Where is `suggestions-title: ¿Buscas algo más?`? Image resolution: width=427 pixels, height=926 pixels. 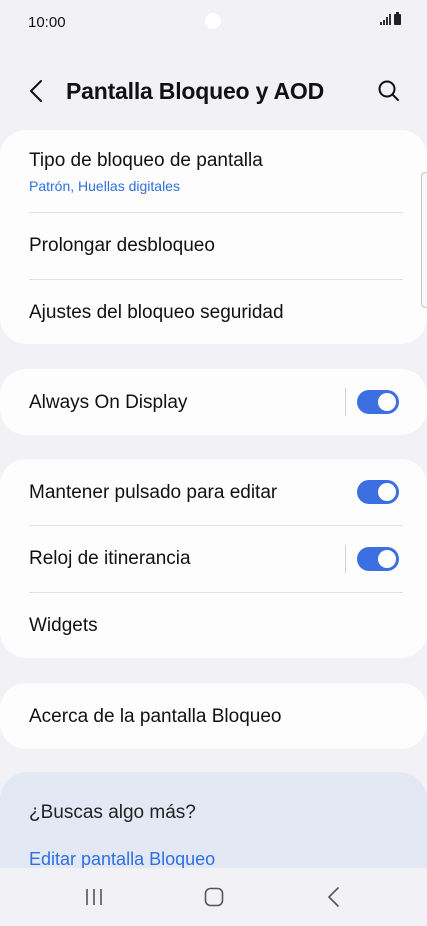 suggestions-title: ¿Buscas algo más? is located at coordinates (112, 812).